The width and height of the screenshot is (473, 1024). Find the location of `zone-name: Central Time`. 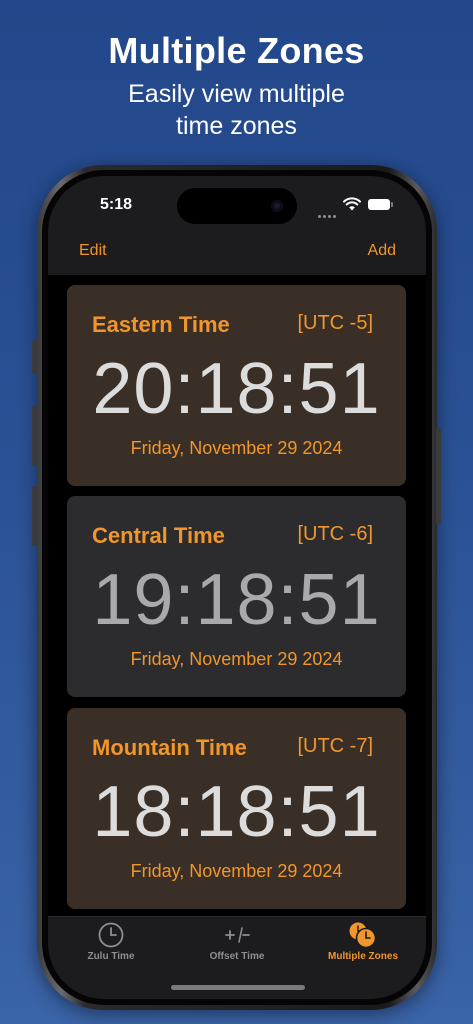

zone-name: Central Time is located at coordinates (158, 535).